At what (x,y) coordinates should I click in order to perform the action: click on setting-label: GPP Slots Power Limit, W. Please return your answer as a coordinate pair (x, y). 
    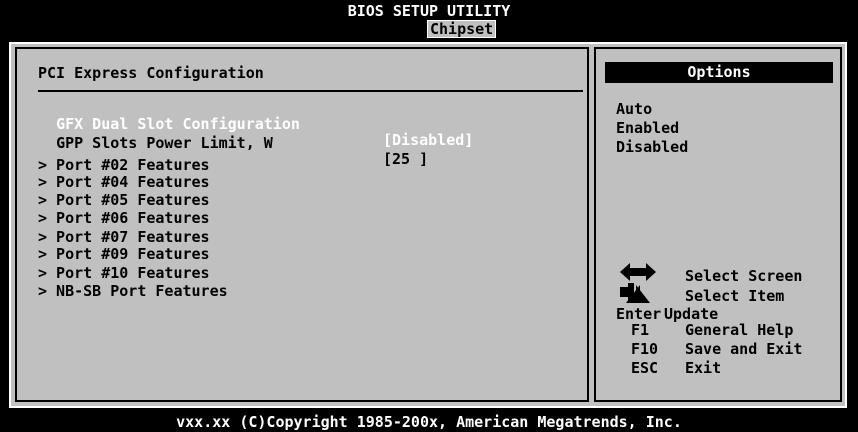
    Looking at the image, I should click on (164, 143).